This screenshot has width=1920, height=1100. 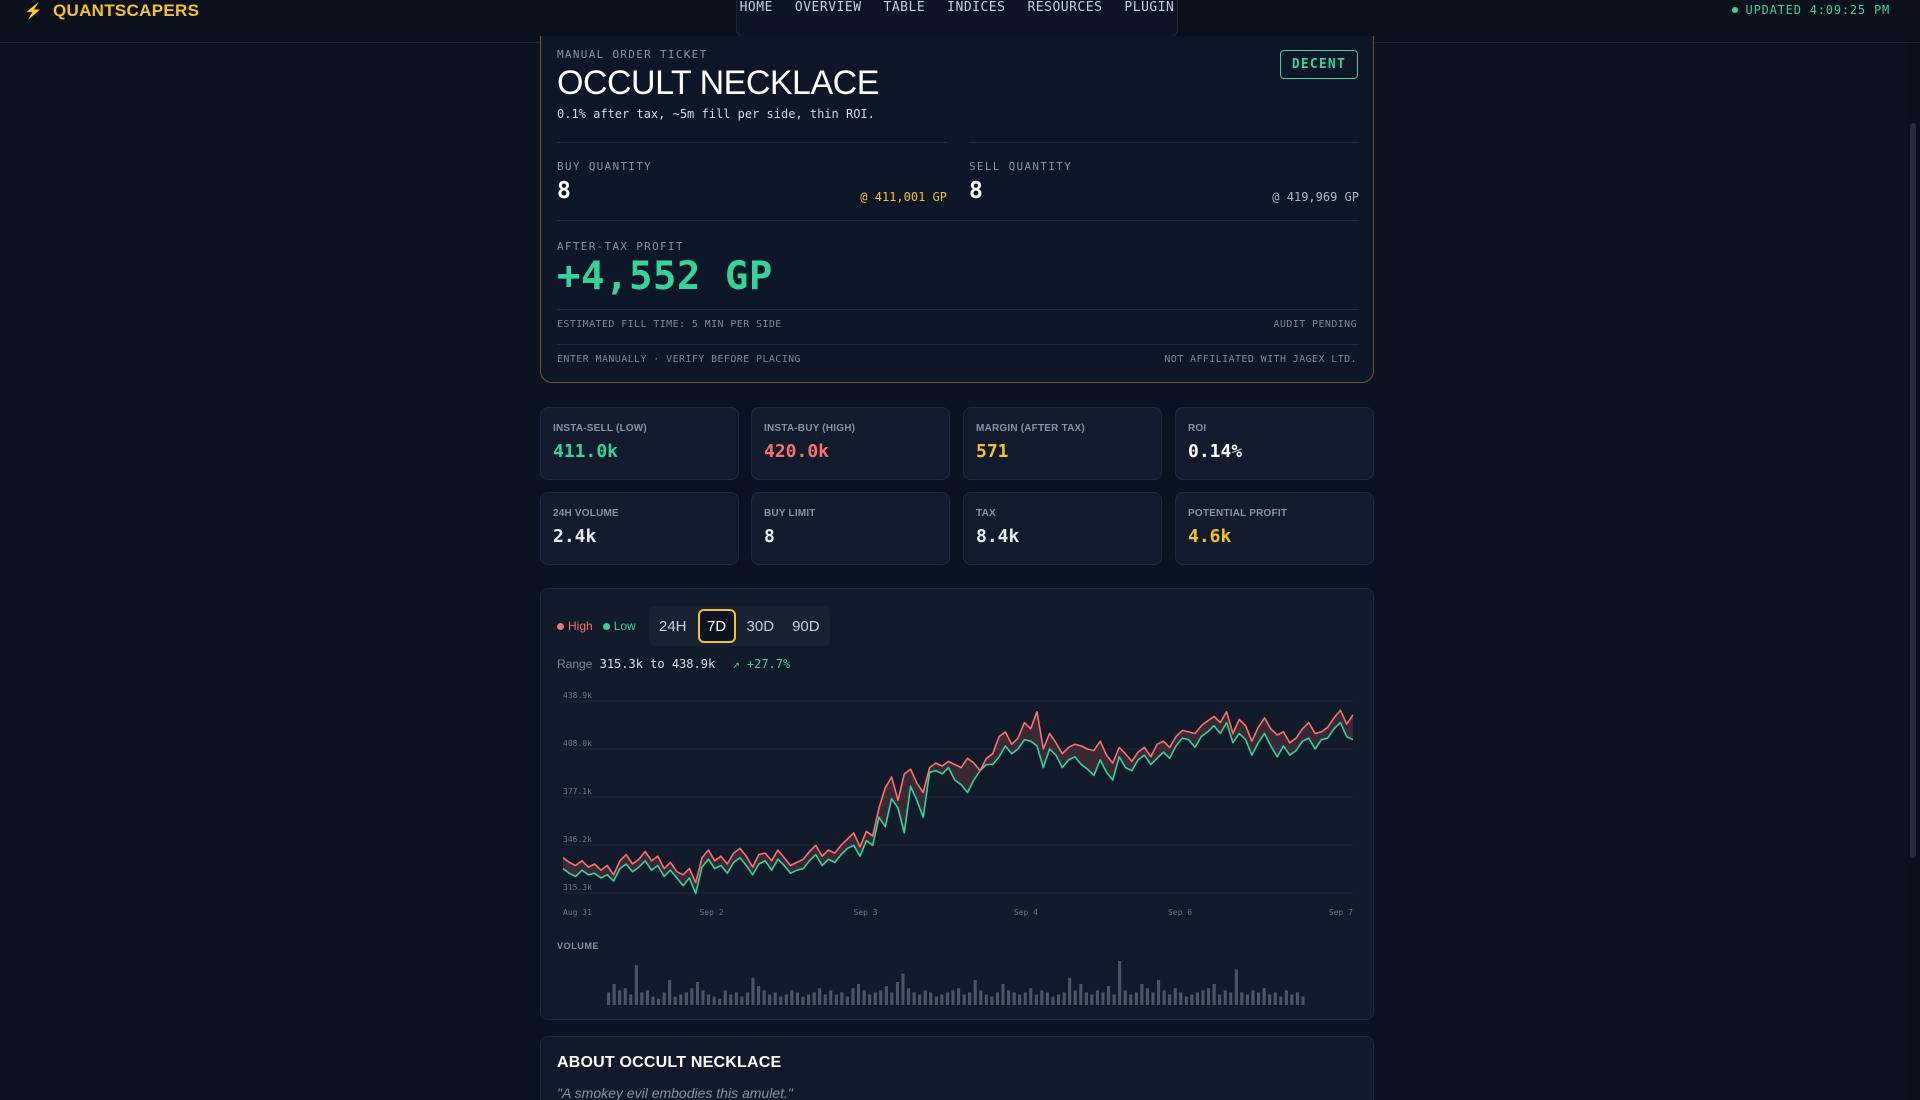 I want to click on nav-table: TABLE, so click(x=905, y=8).